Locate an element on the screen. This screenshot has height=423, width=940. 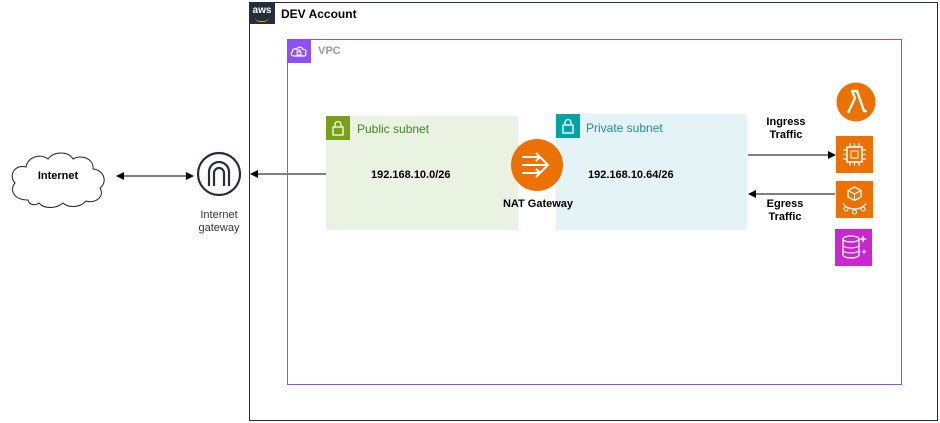
private-subnet-cidr: 192.168.10.64/26 is located at coordinates (631, 175).